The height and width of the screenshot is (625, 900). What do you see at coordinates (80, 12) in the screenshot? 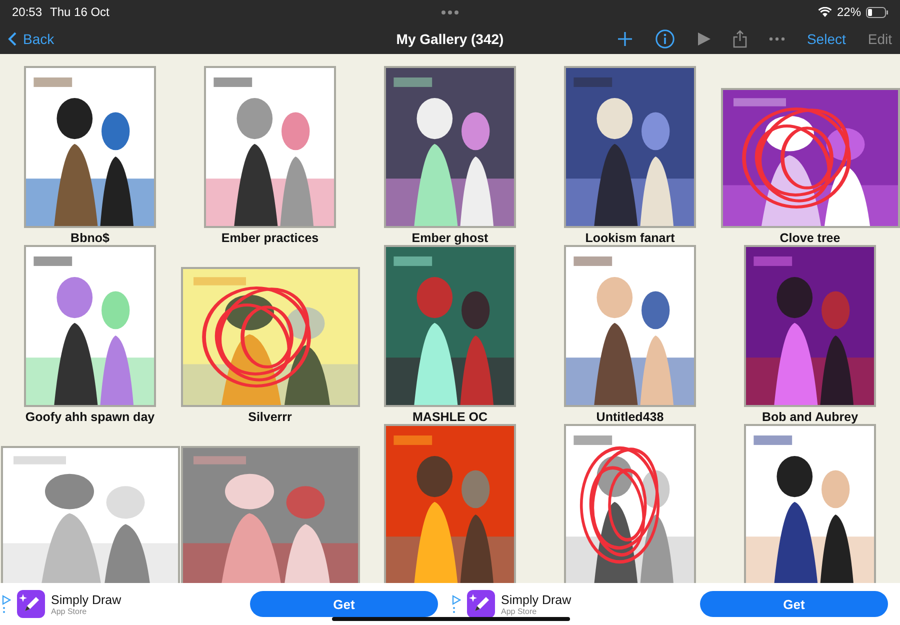
I see `date-text: Thu 16 Oct` at bounding box center [80, 12].